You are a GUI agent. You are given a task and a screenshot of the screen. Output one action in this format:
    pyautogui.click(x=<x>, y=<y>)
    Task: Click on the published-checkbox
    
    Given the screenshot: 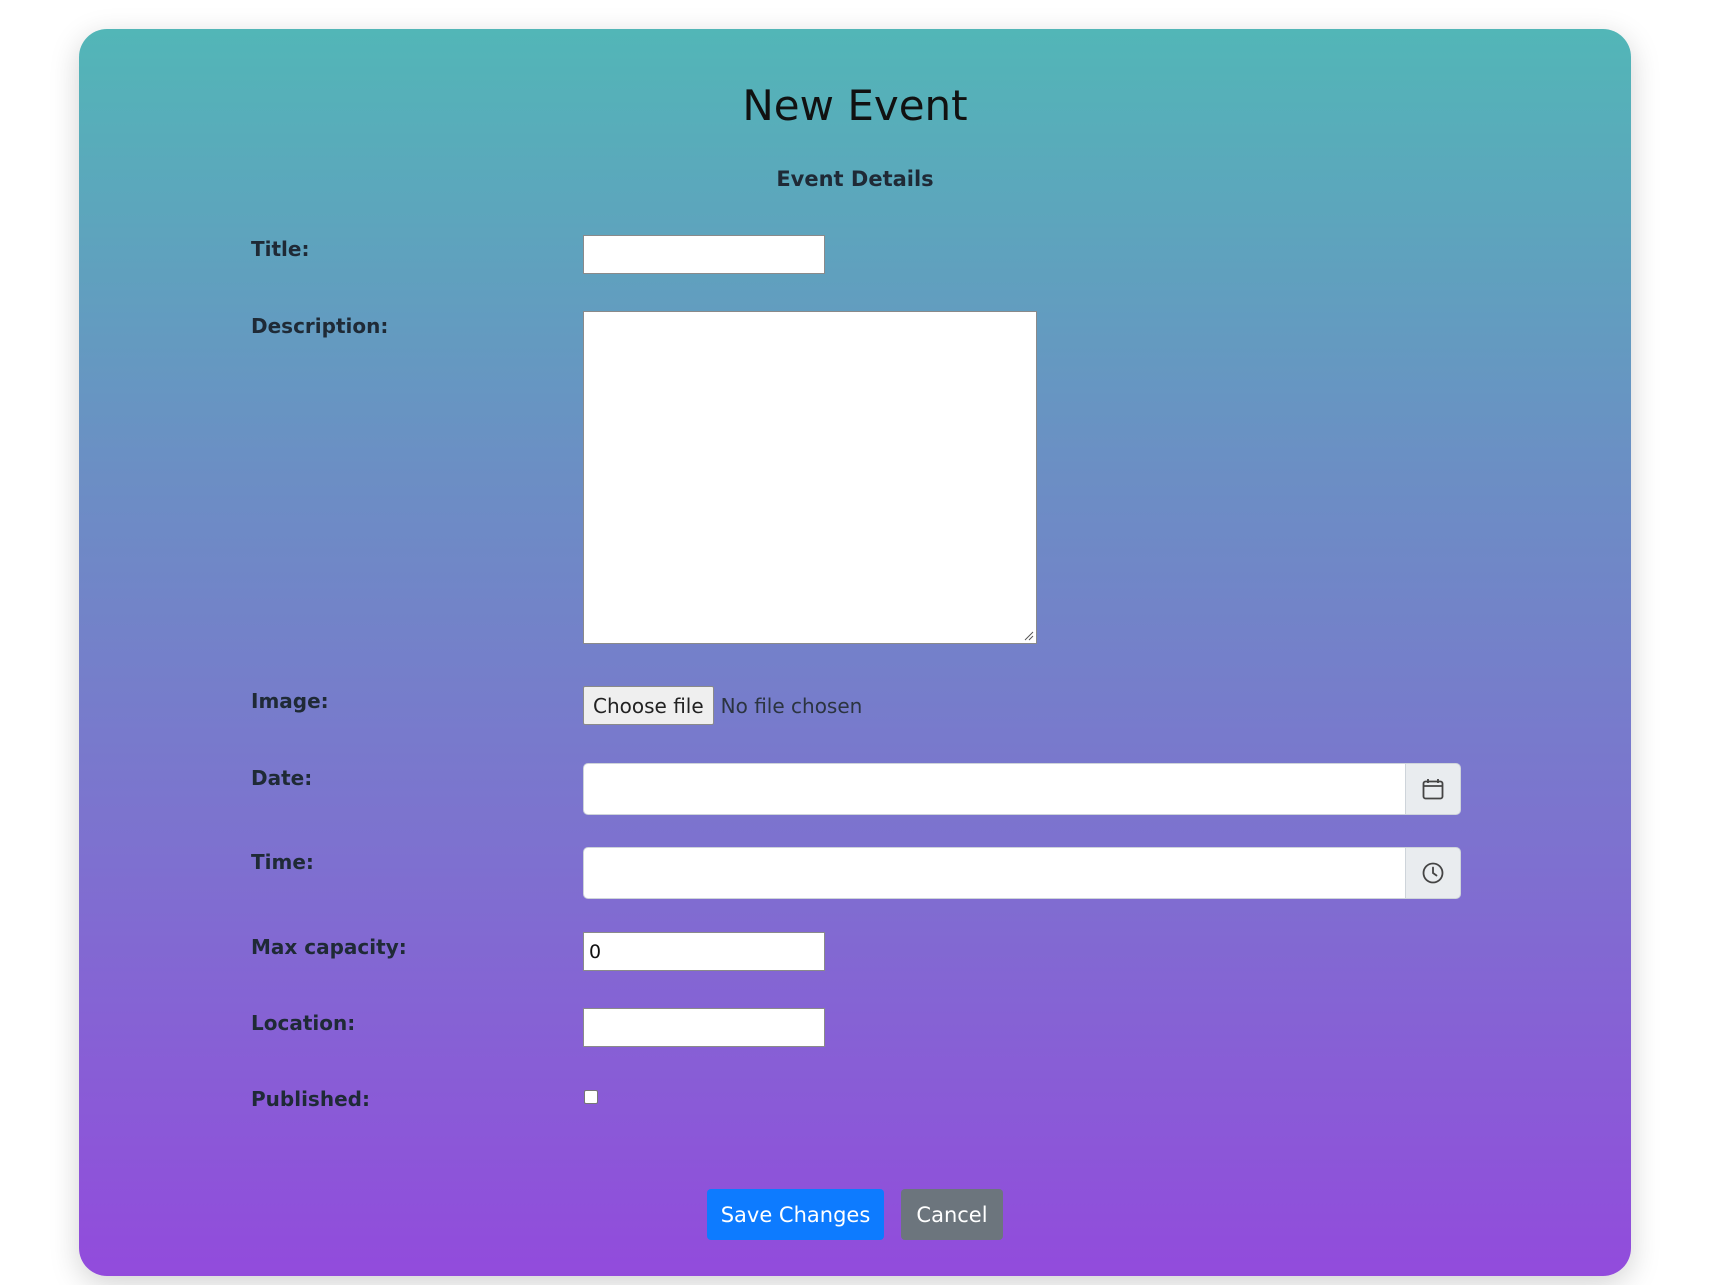 What is the action you would take?
    pyautogui.click(x=591, y=1097)
    